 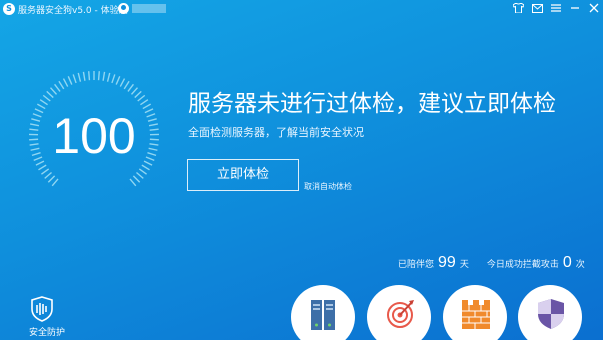 What do you see at coordinates (580, 265) in the screenshot?
I see `blocked-unit: 次` at bounding box center [580, 265].